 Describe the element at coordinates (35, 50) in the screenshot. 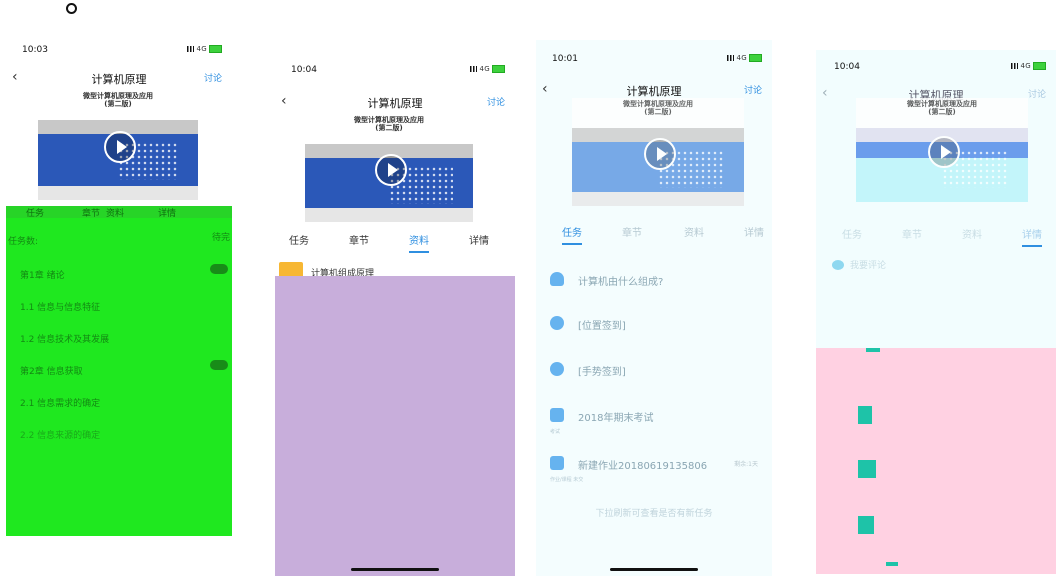

I see `status-time: 10:03` at that location.